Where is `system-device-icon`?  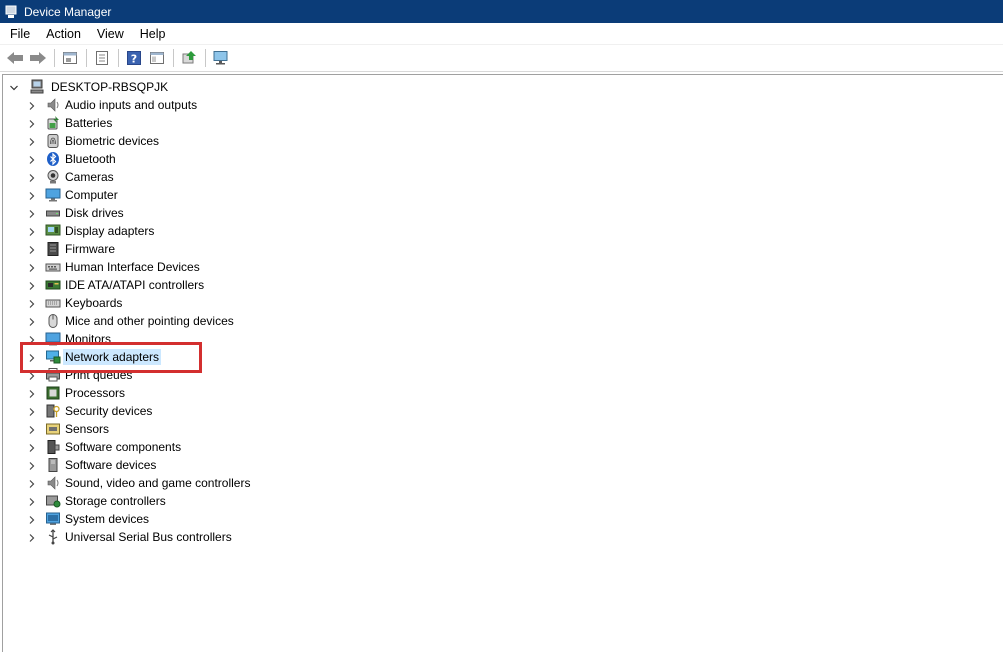
system-device-icon is located at coordinates (53, 519).